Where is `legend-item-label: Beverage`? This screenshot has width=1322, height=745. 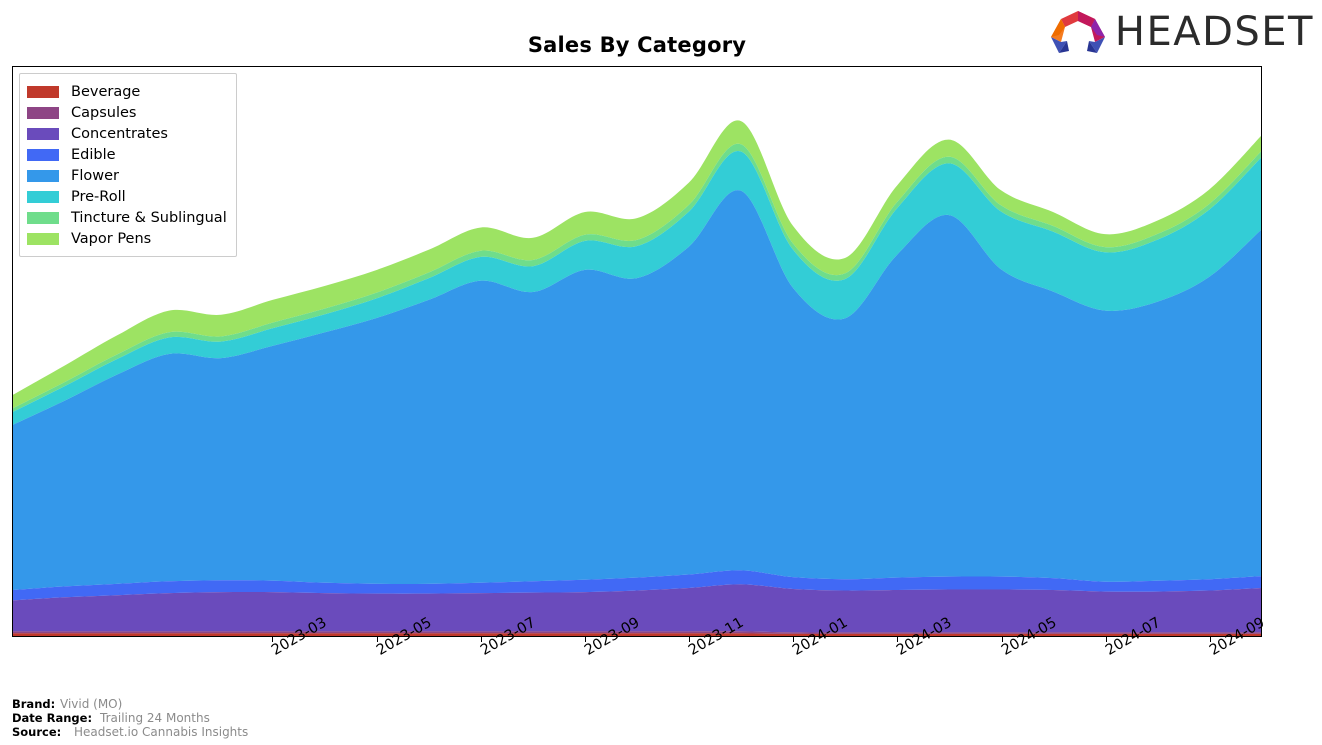 legend-item-label: Beverage is located at coordinates (106, 91).